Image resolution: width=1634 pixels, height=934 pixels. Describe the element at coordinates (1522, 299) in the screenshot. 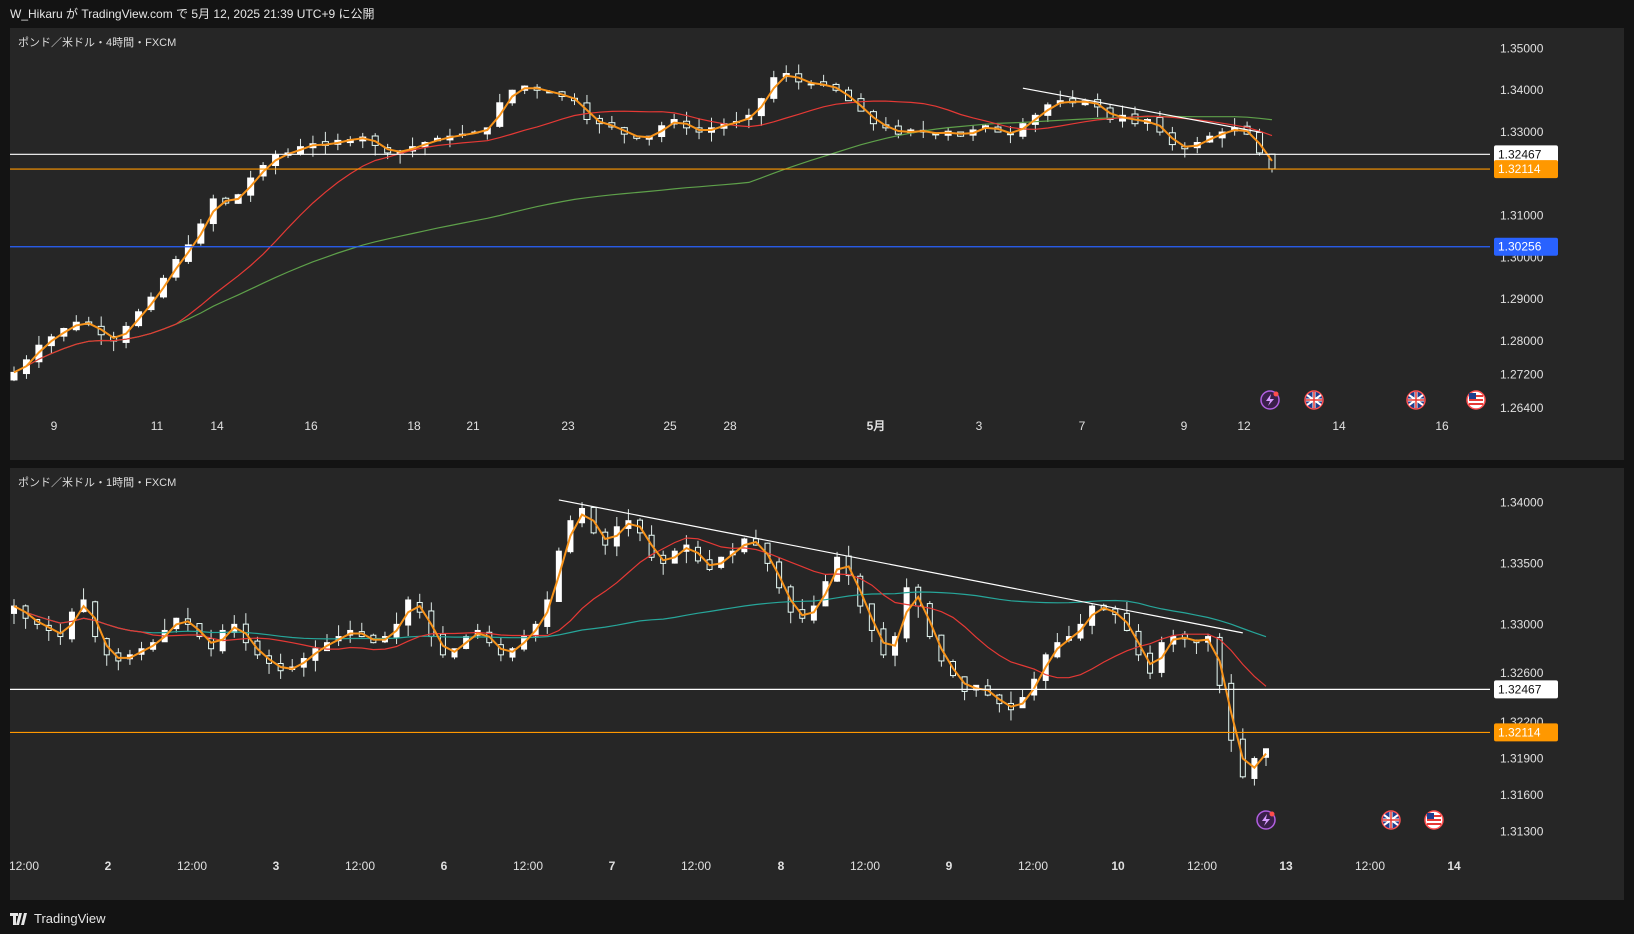

I see `y-tick-label: 1.29000` at that location.